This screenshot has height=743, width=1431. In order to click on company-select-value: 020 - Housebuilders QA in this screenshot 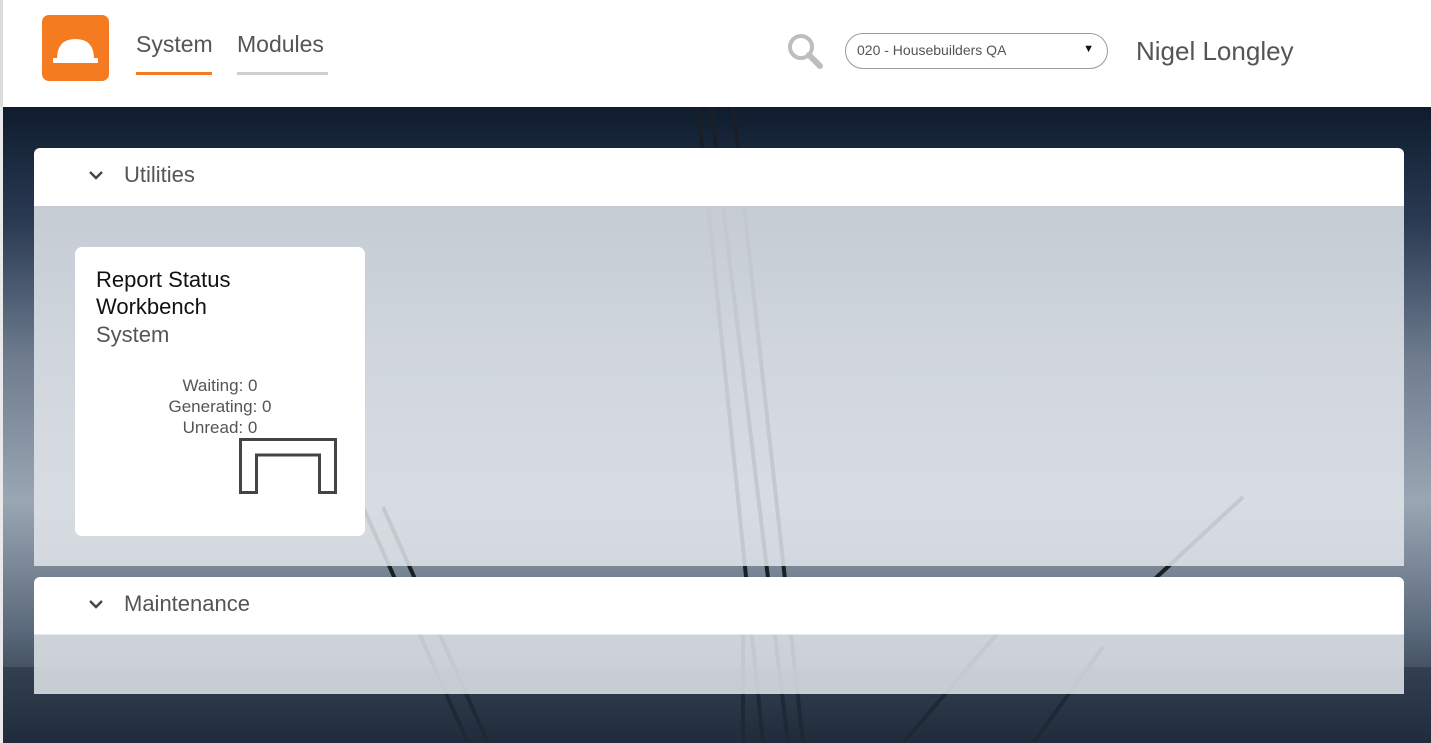, I will do `click(932, 50)`.